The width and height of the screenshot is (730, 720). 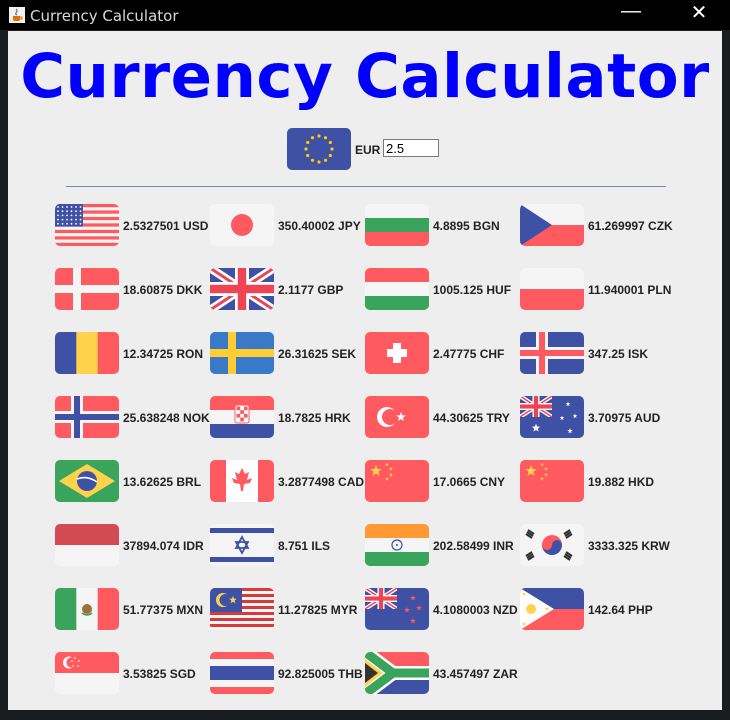 I want to click on currency-rate-usd: 2.5327501 USD, so click(x=132, y=226).